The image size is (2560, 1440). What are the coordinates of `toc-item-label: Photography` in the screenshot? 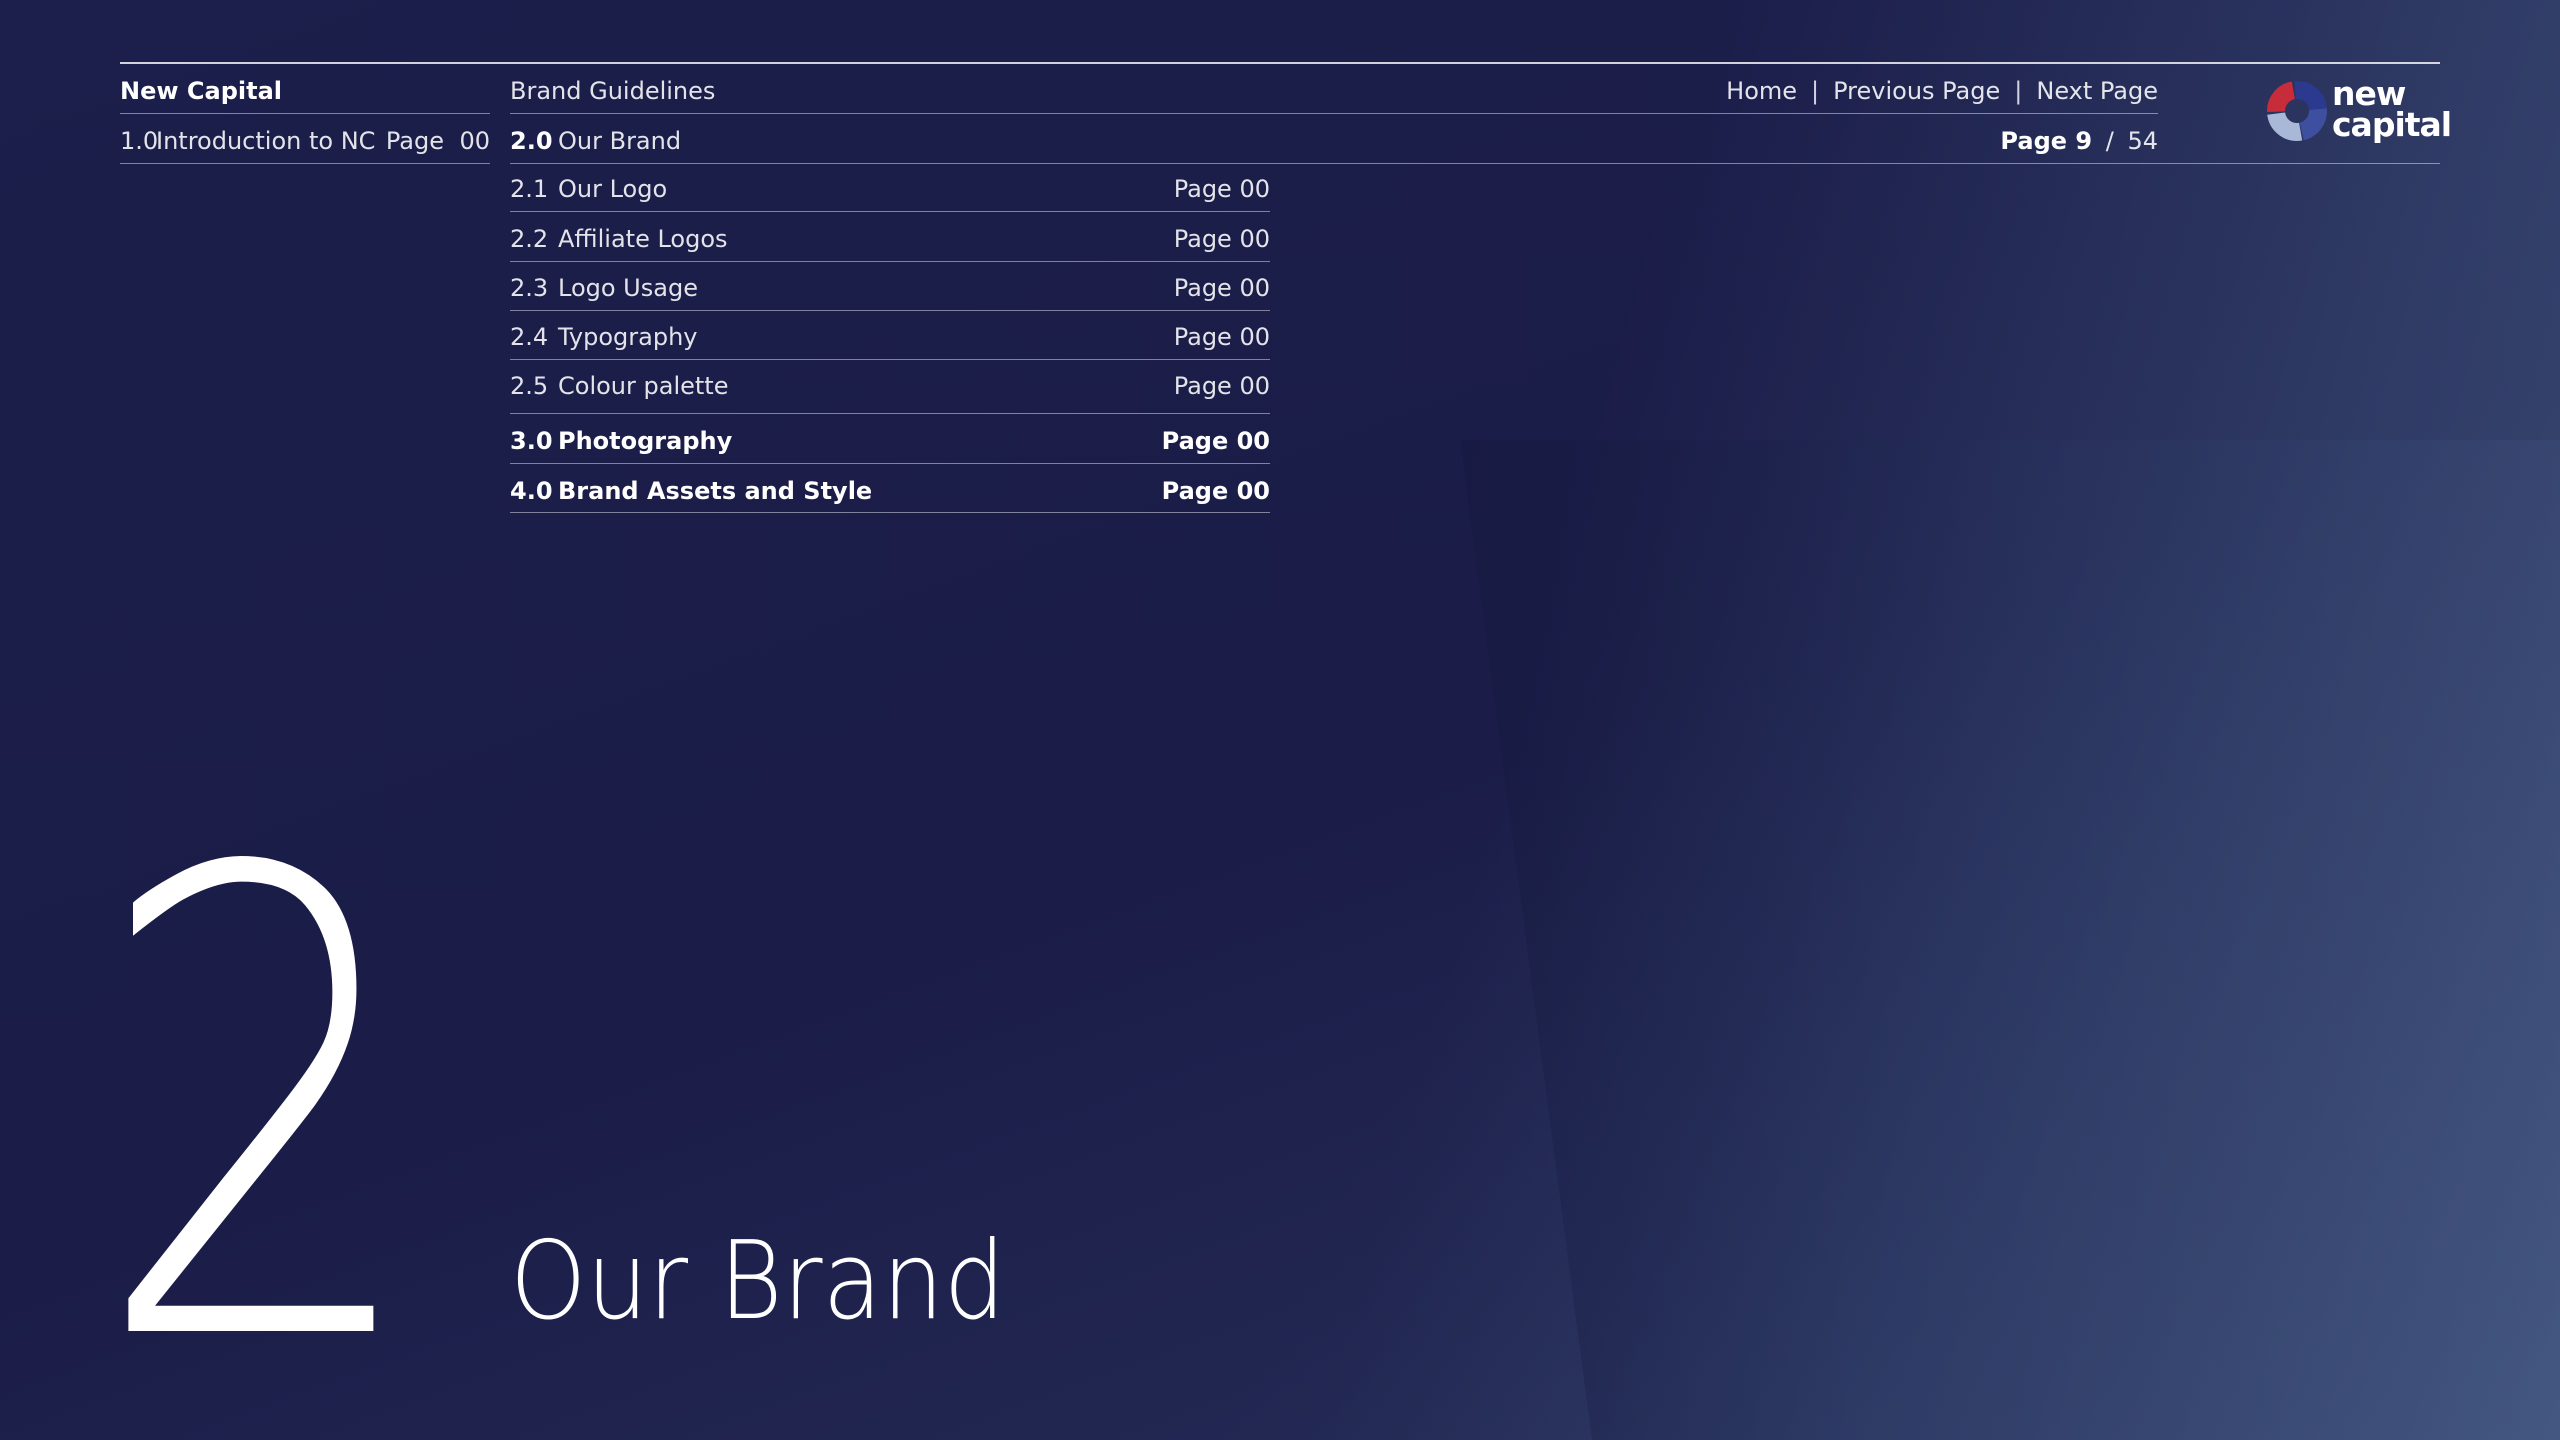 It's located at (645, 441).